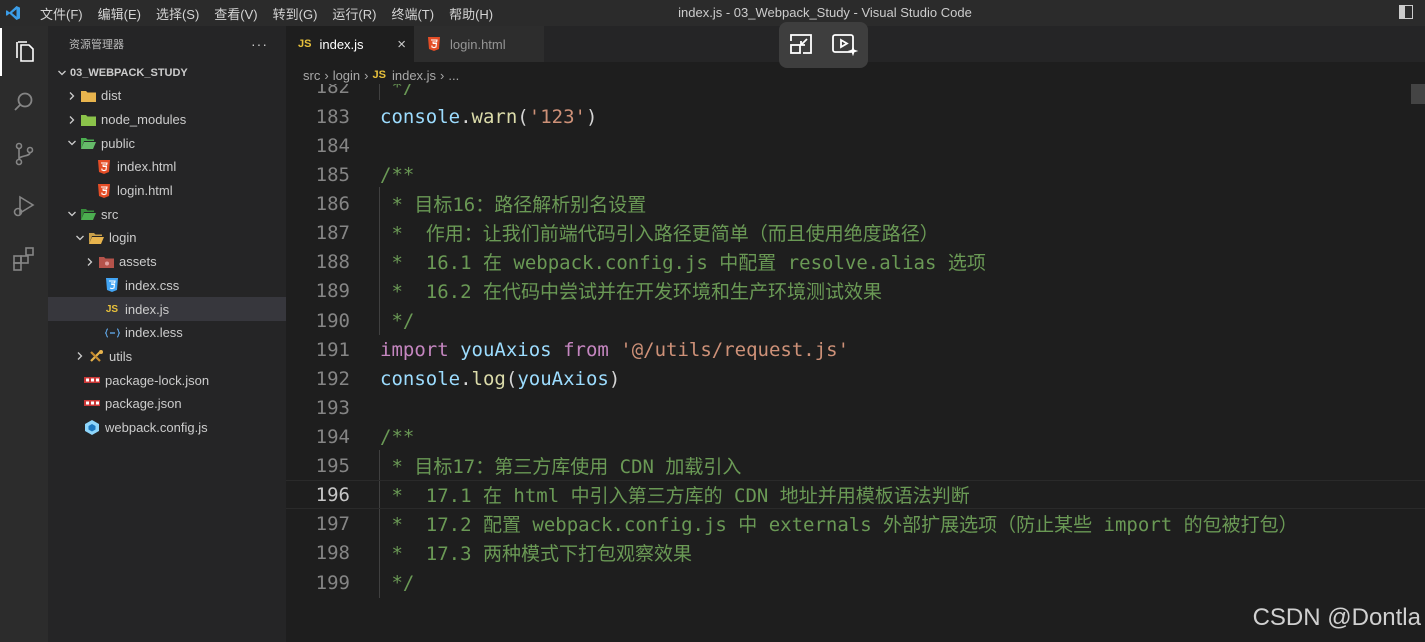 Image resolution: width=1425 pixels, height=642 pixels. What do you see at coordinates (332, 290) in the screenshot?
I see `line-number: 189` at bounding box center [332, 290].